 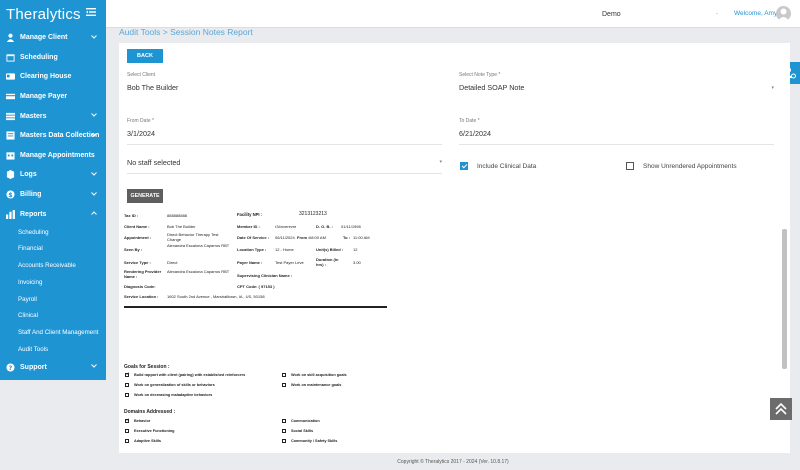 I want to click on seen-by-value: Alexandra Escalona Caparros RBT, so click(x=198, y=245).